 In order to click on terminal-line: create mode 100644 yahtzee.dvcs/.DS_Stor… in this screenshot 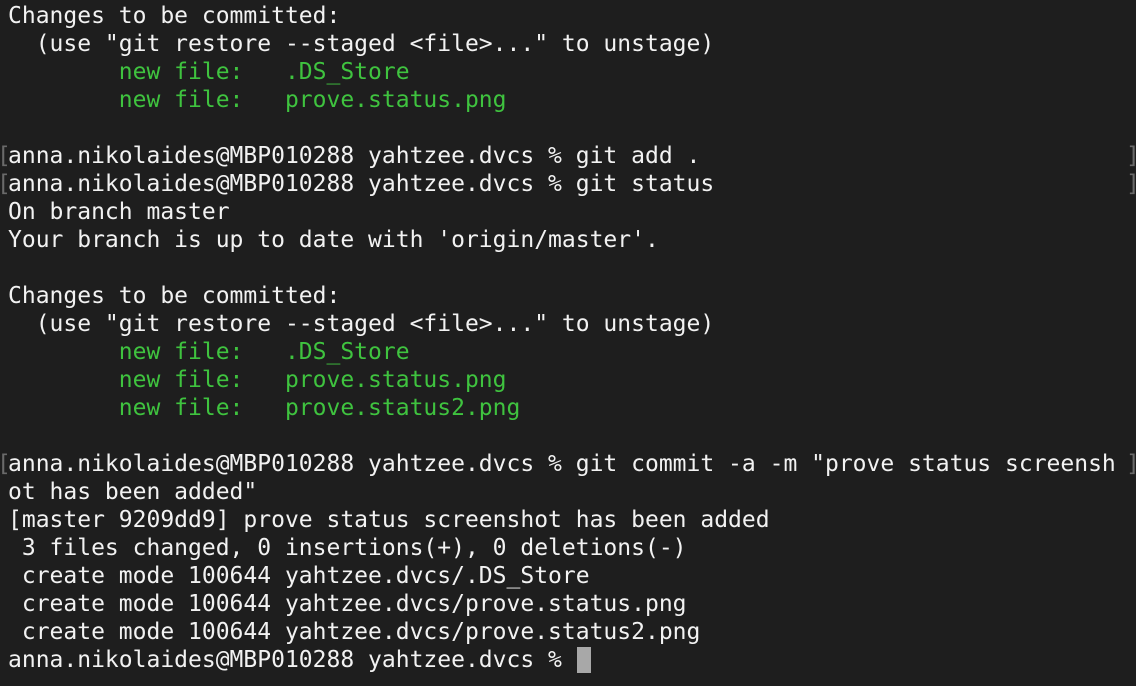, I will do `click(299, 576)`.